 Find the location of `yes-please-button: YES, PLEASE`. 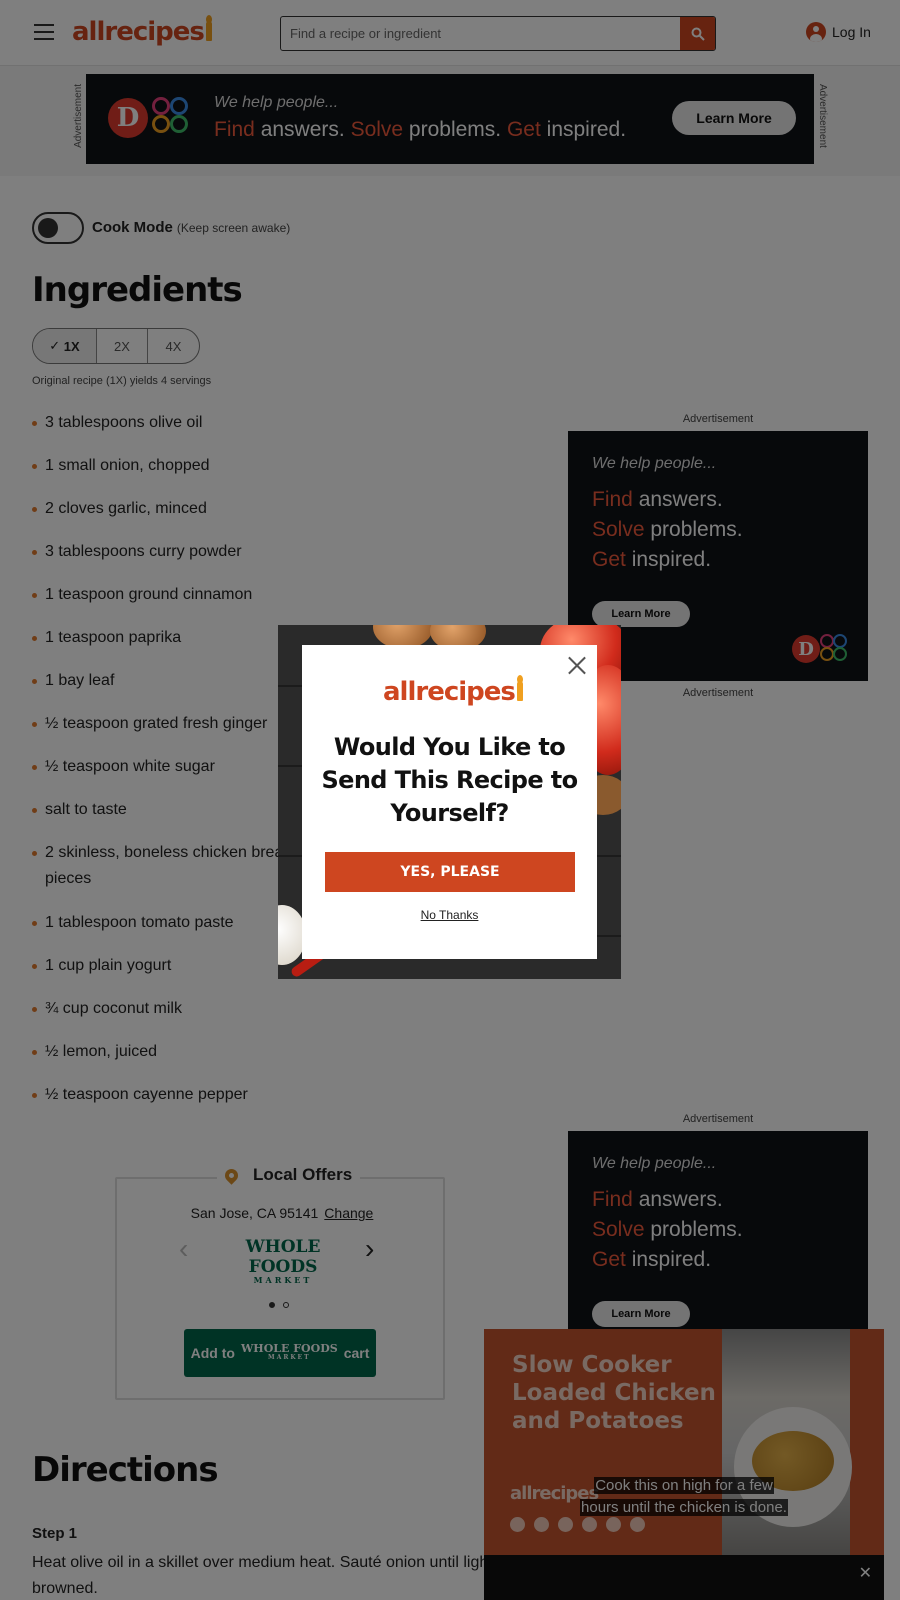

yes-please-button: YES, PLEASE is located at coordinates (450, 872).